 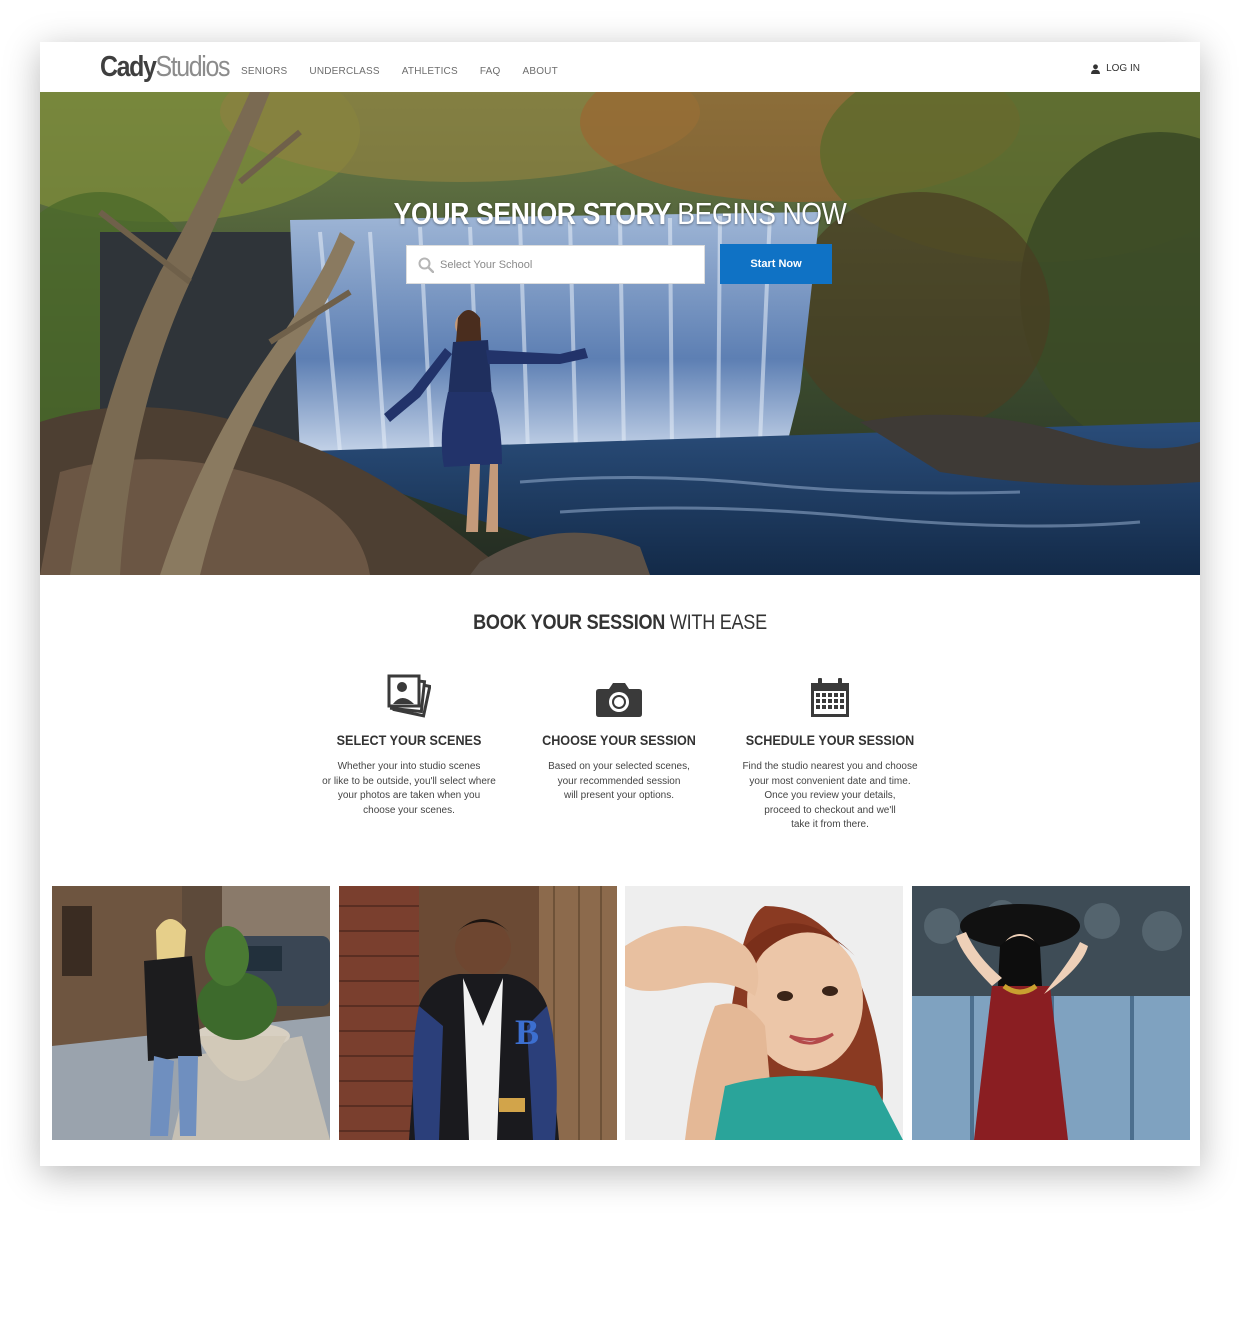 I want to click on nav-item-about: ABOUT, so click(x=539, y=71).